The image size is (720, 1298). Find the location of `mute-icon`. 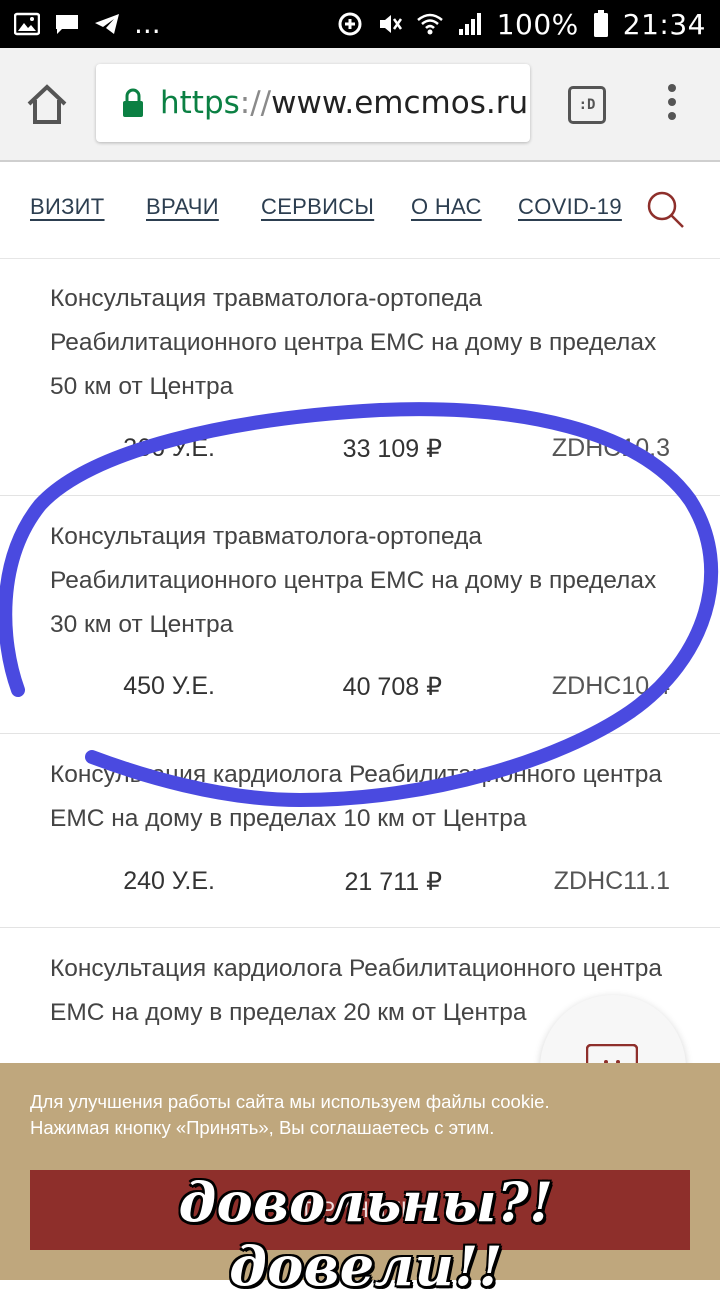

mute-icon is located at coordinates (390, 24).